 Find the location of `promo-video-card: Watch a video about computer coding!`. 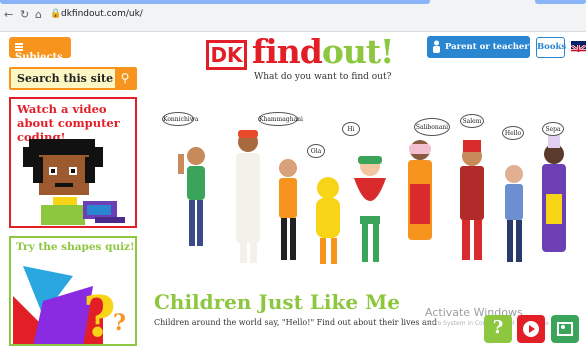

promo-video-card: Watch a video about computer coding! is located at coordinates (73, 162).